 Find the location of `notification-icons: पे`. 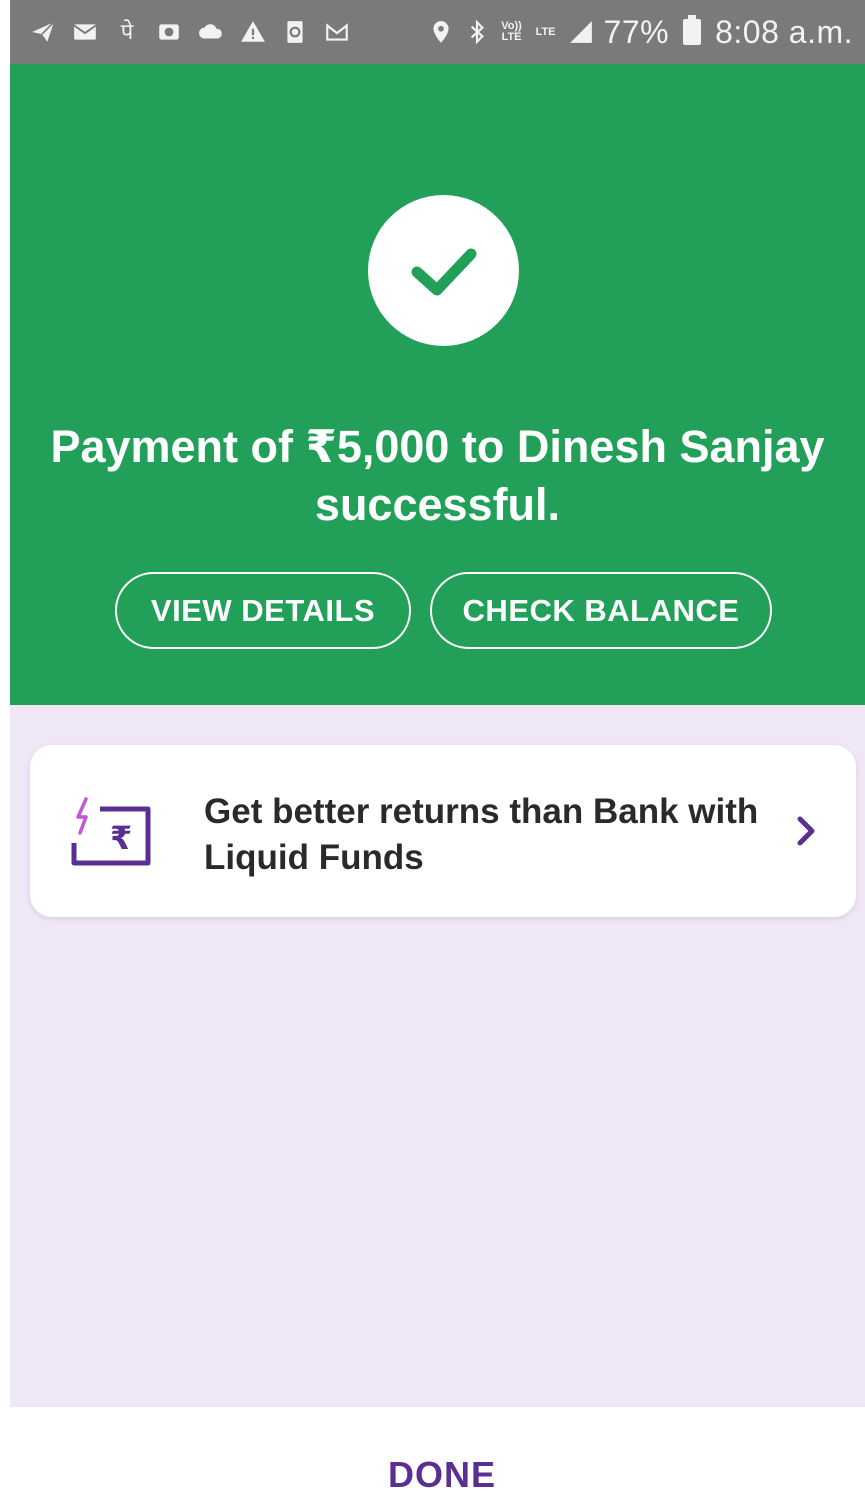

notification-icons: पे is located at coordinates (229, 32).